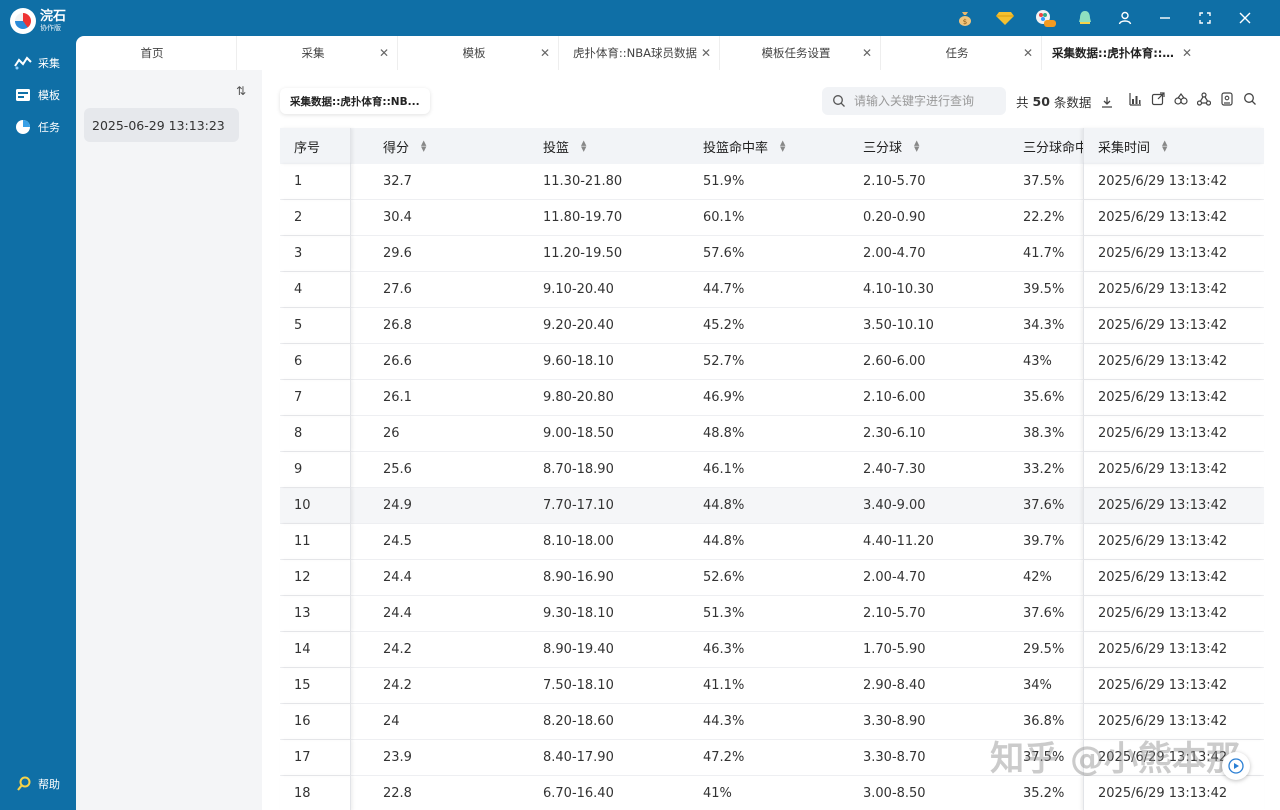 The height and width of the screenshot is (810, 1280). I want to click on table-cell: 8.70-18.90, so click(578, 469).